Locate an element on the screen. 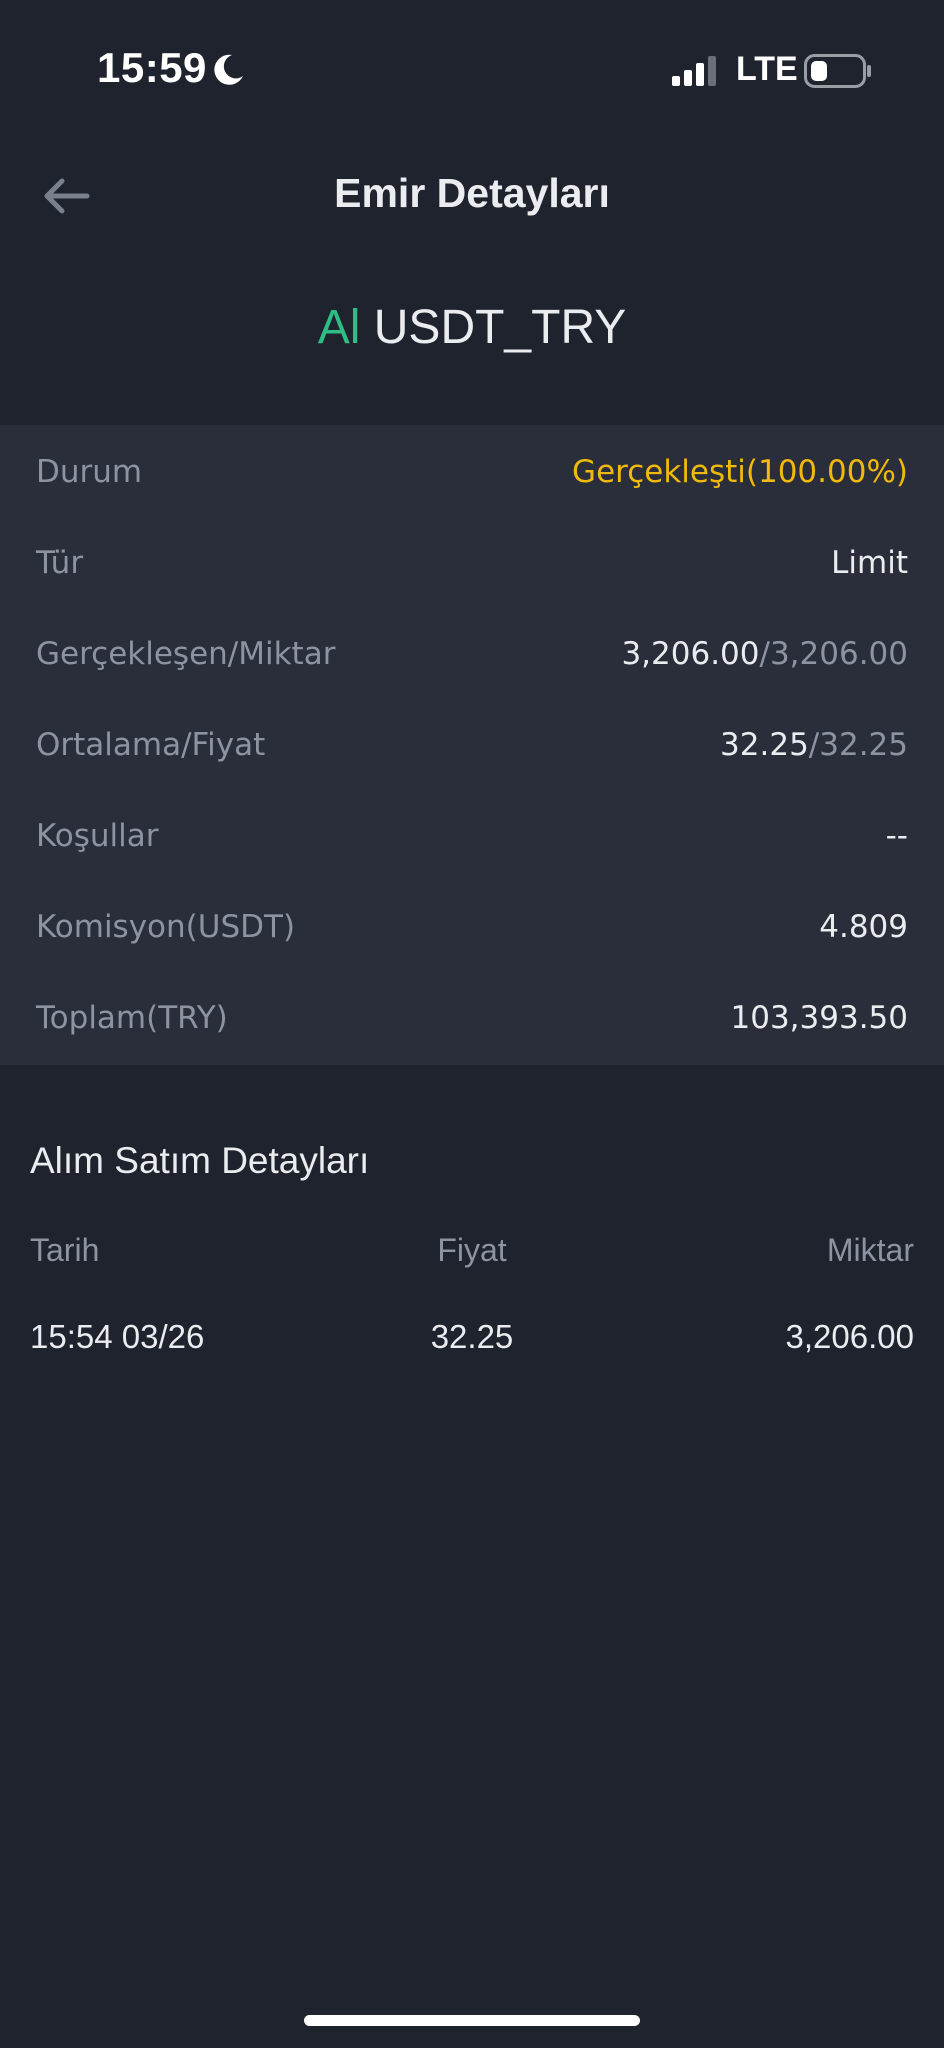  filled-amount-value: 3,206.00/3,206.00 is located at coordinates (764, 654).